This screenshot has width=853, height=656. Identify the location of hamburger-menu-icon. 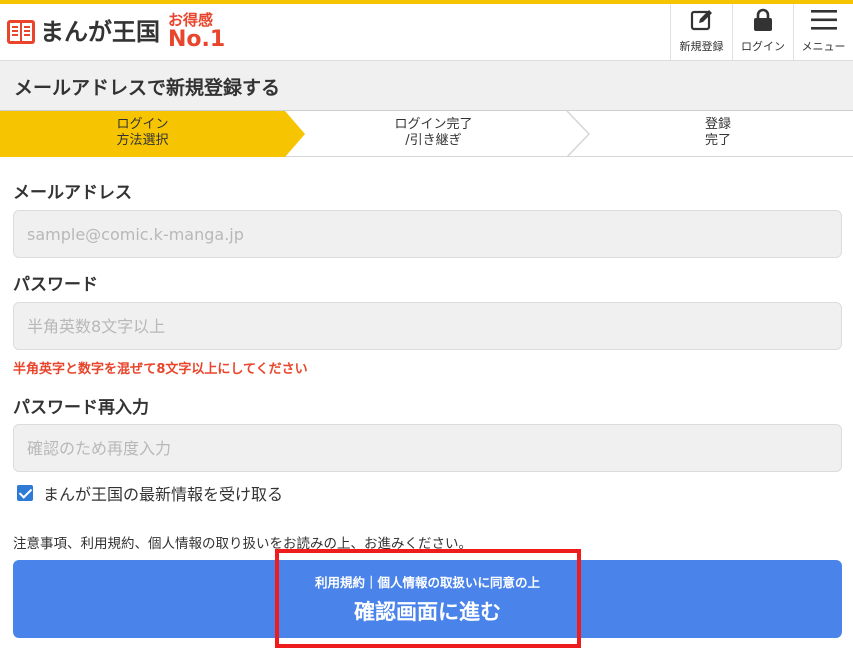
(823, 20).